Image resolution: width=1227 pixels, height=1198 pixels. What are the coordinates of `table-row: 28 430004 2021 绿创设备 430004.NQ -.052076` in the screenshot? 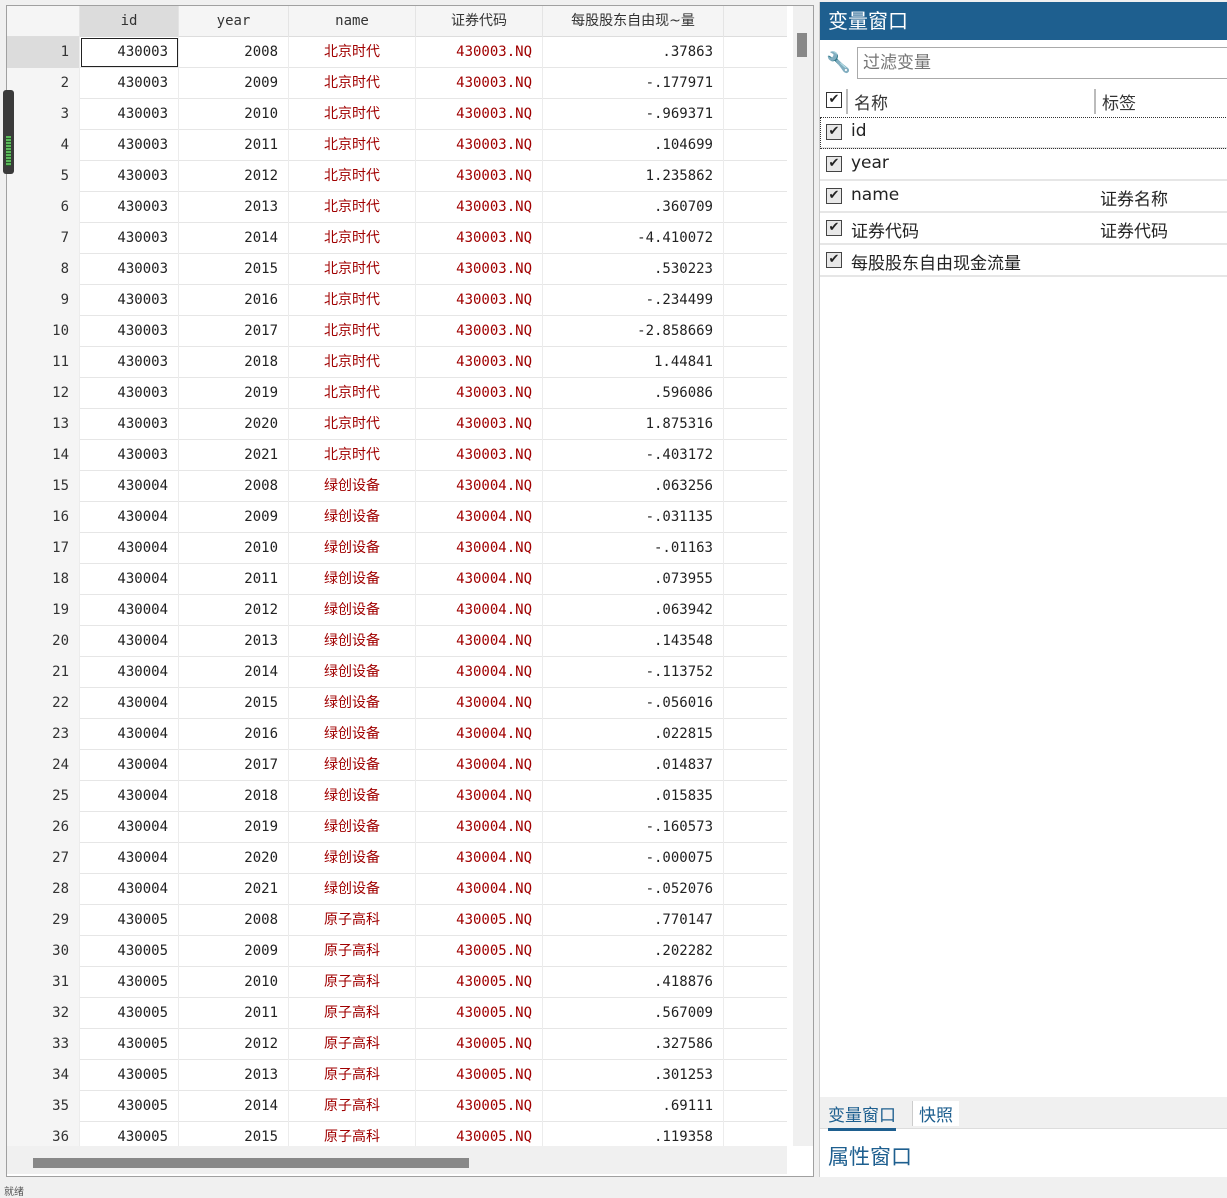 It's located at (397, 889).